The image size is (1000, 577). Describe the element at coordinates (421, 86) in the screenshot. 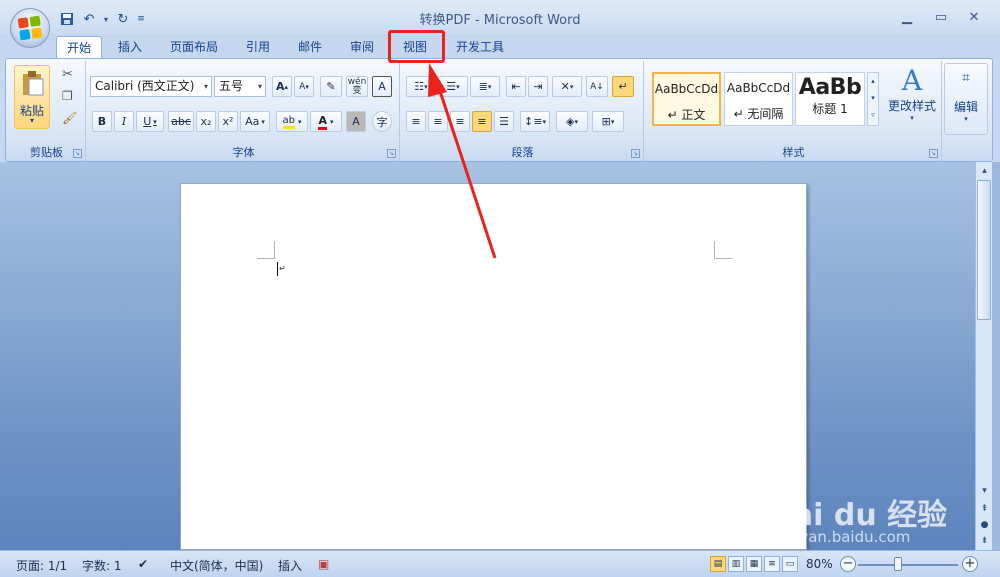

I see `bullets-button: ☷ ▾` at that location.